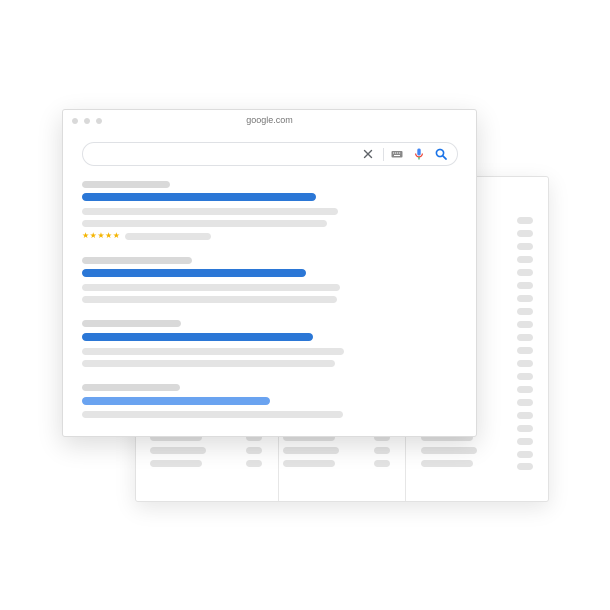  I want to click on rating-stars: ★★★★★, so click(101, 235).